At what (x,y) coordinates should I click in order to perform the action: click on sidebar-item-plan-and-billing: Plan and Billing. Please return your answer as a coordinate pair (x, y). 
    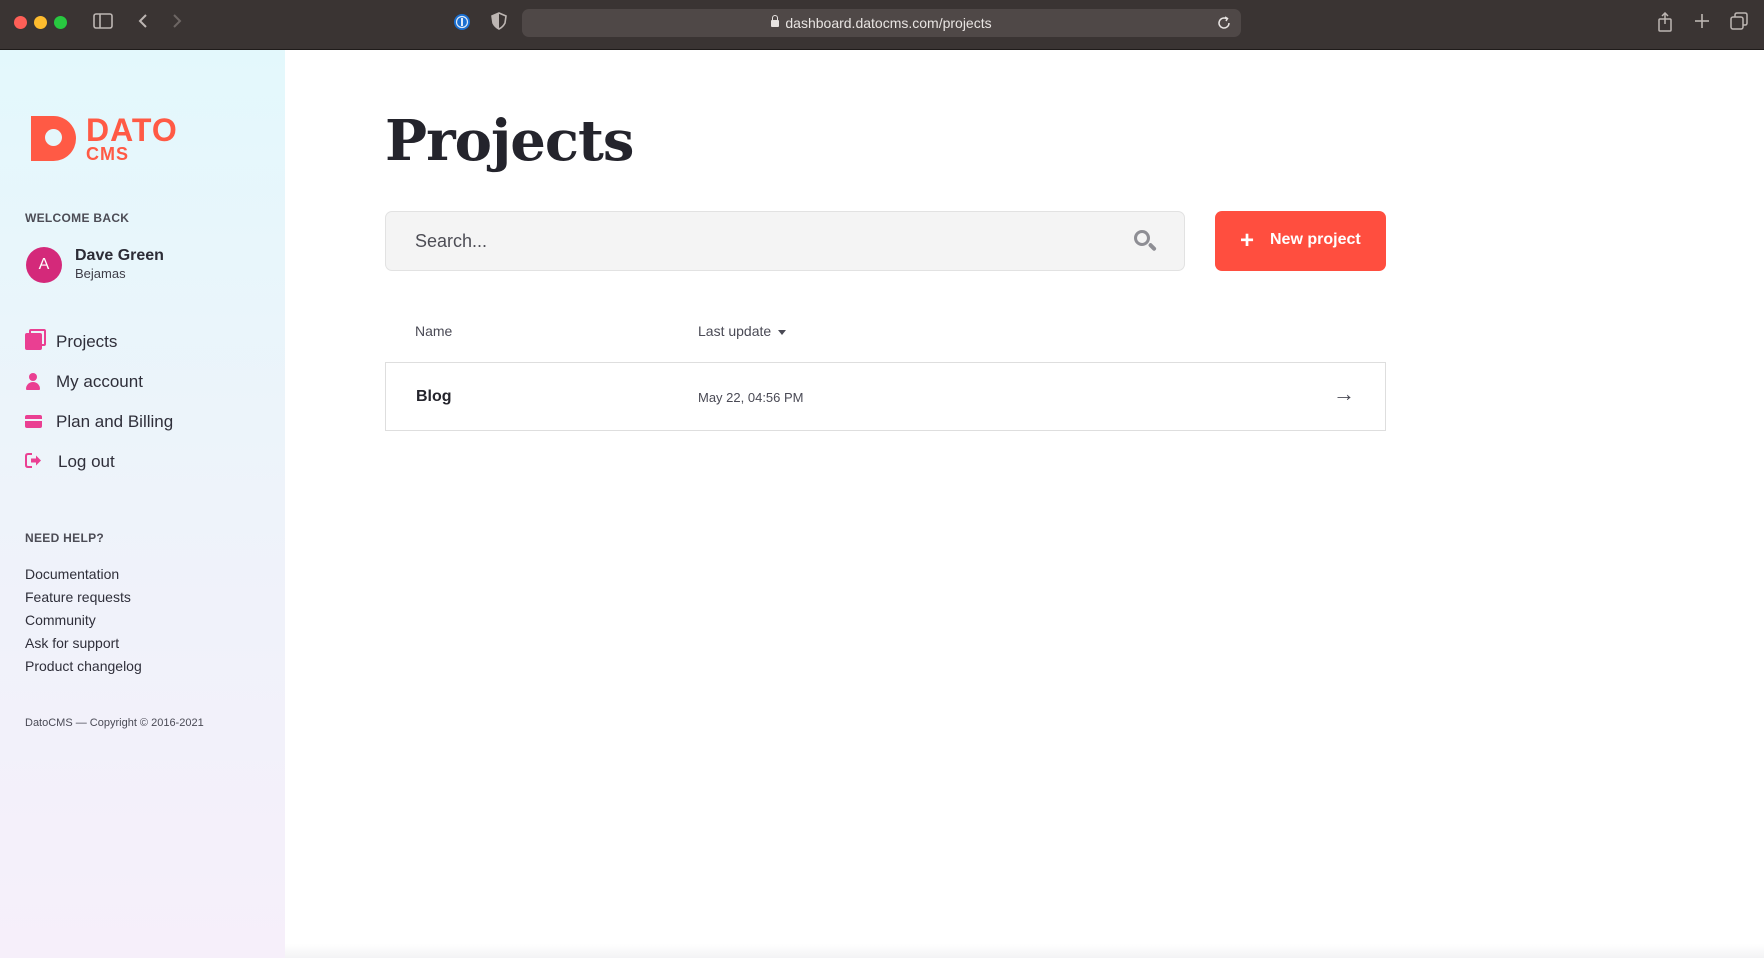
    Looking at the image, I should click on (125, 422).